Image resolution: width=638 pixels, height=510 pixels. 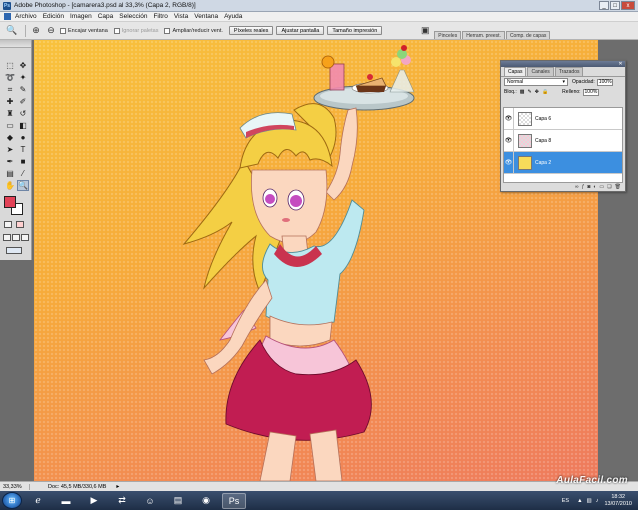 I want to click on screen-mode-standard-icon, so click(x=7, y=237).